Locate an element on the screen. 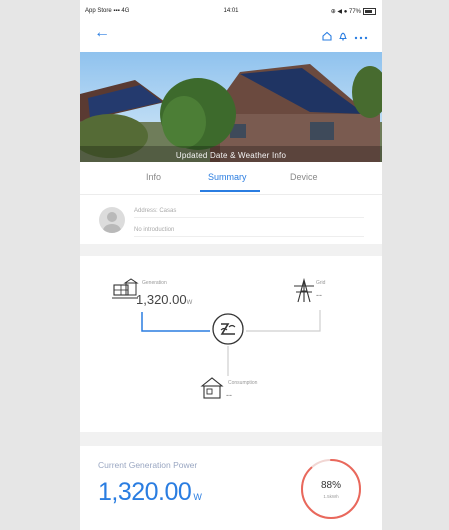 The height and width of the screenshot is (530, 449). active-tab-indicator is located at coordinates (230, 191).